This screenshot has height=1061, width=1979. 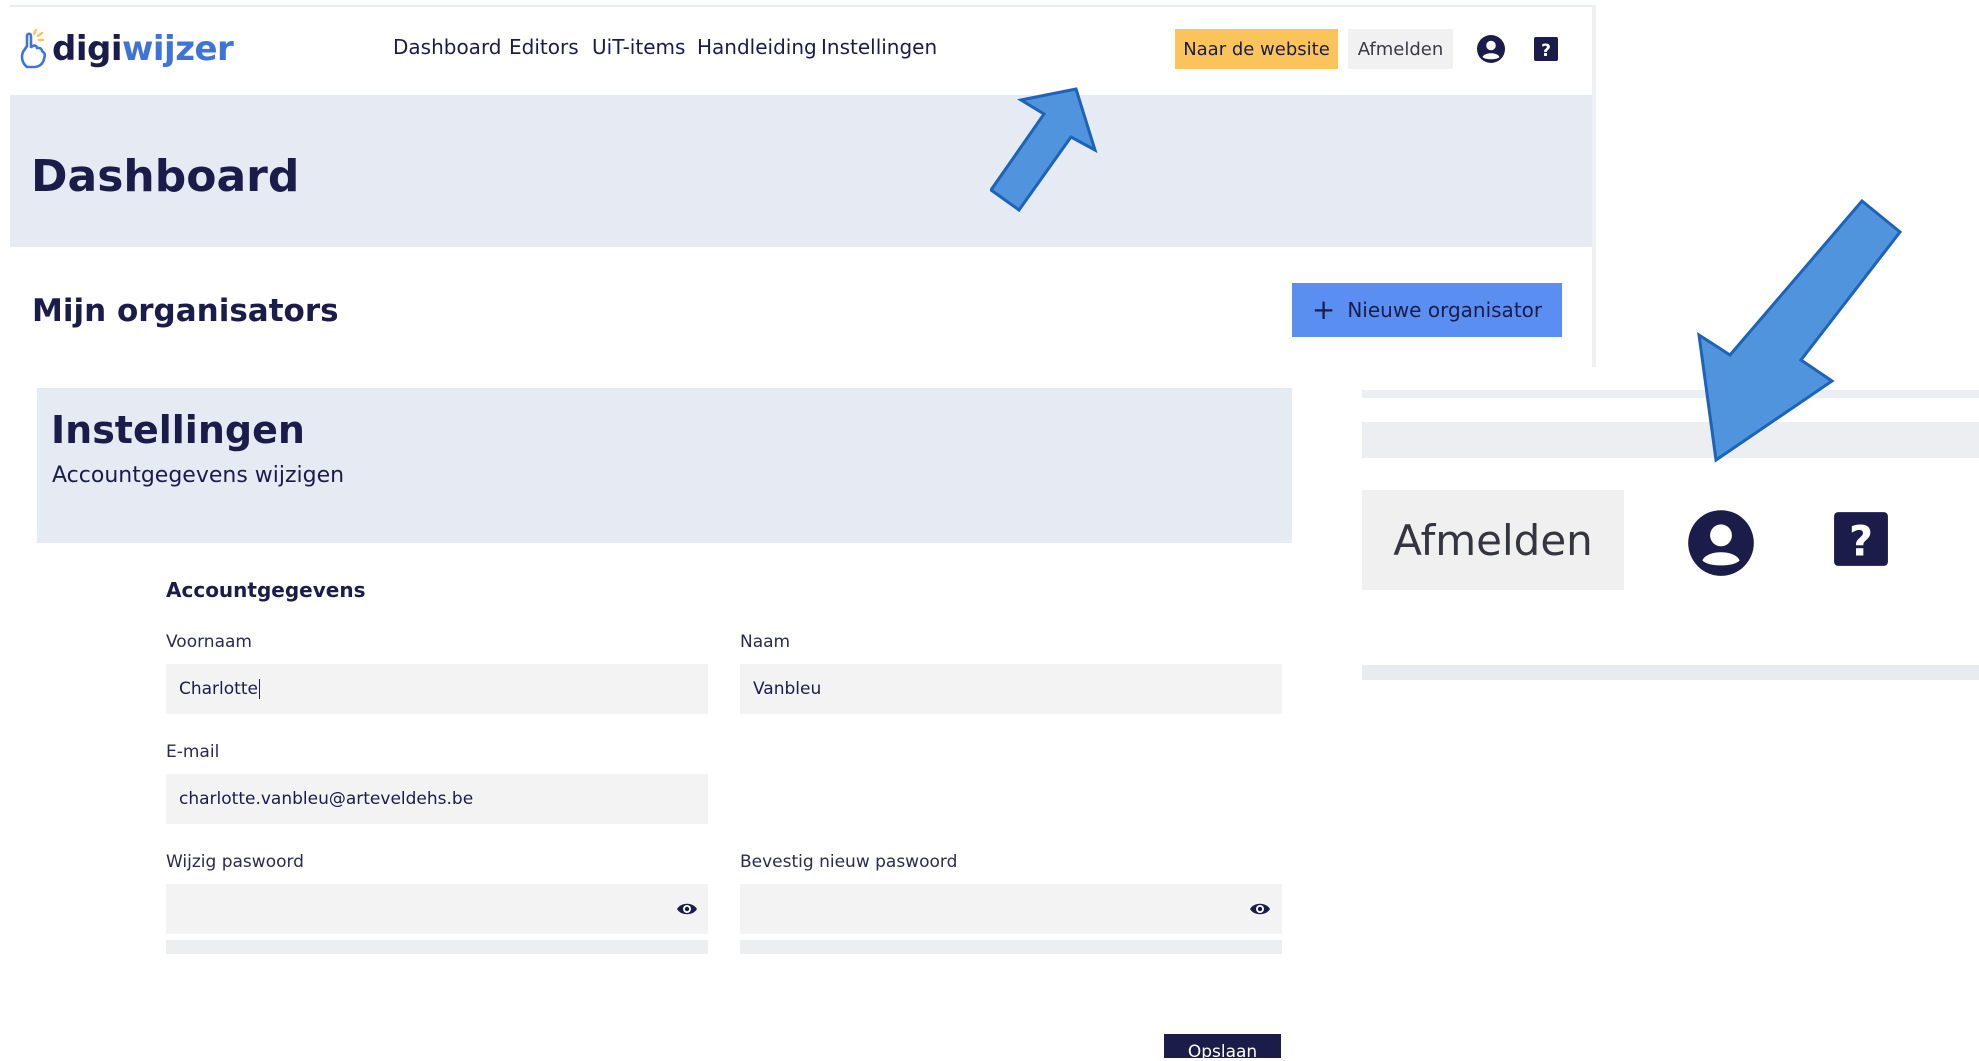 What do you see at coordinates (787, 689) in the screenshot?
I see `lastname-value: Vanbleu` at bounding box center [787, 689].